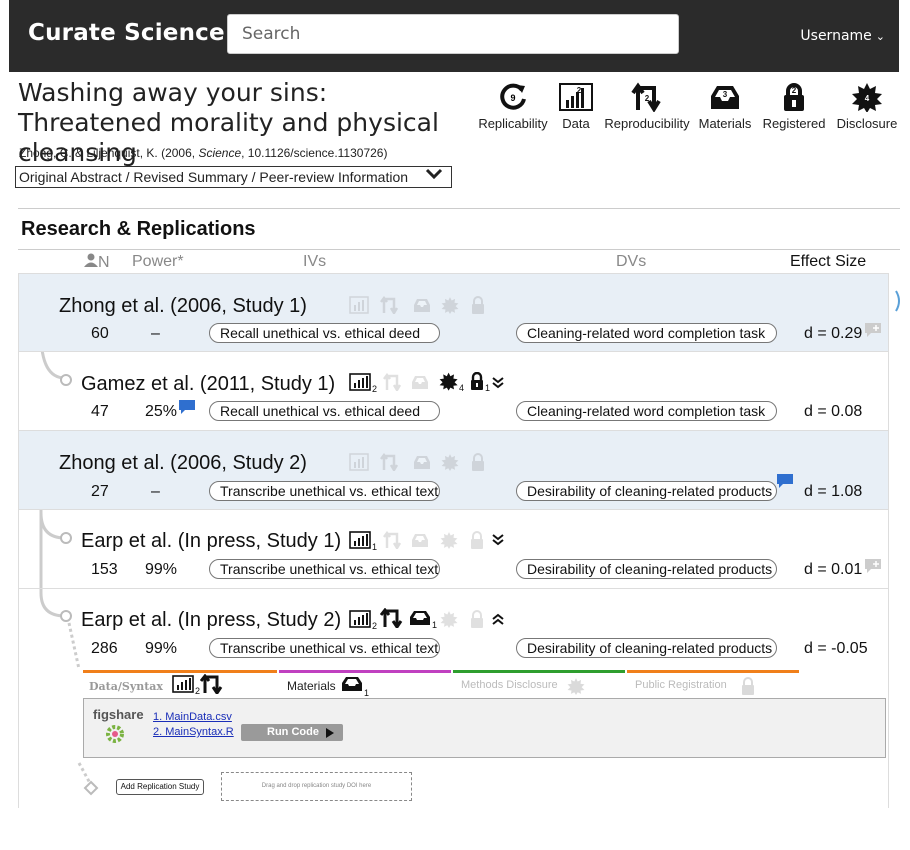 This screenshot has height=850, width=910. I want to click on person-icon, so click(91, 260).